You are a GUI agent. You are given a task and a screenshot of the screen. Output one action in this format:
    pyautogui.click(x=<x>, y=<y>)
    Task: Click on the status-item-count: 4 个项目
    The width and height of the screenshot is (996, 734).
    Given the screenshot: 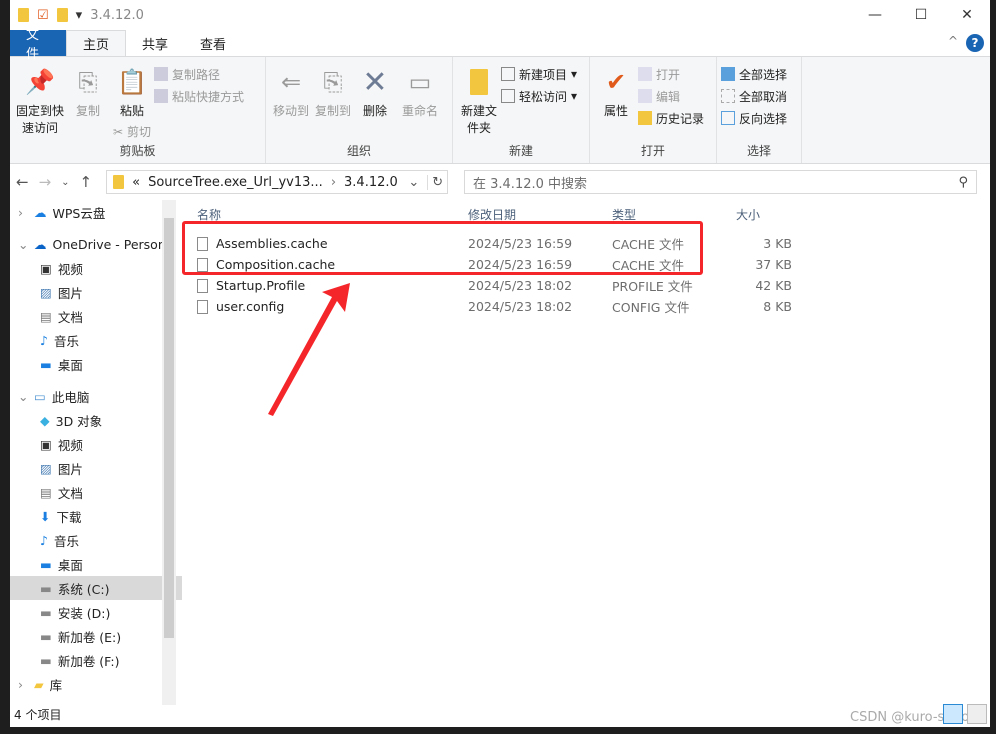 What is the action you would take?
    pyautogui.click(x=38, y=715)
    